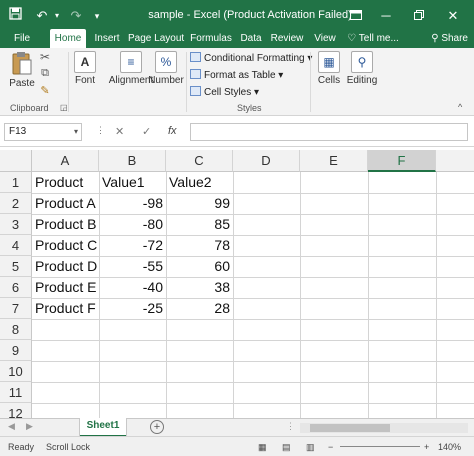 Image resolution: width=474 pixels, height=456 pixels. Describe the element at coordinates (199, 224) in the screenshot. I see `cell-c3: 85` at that location.